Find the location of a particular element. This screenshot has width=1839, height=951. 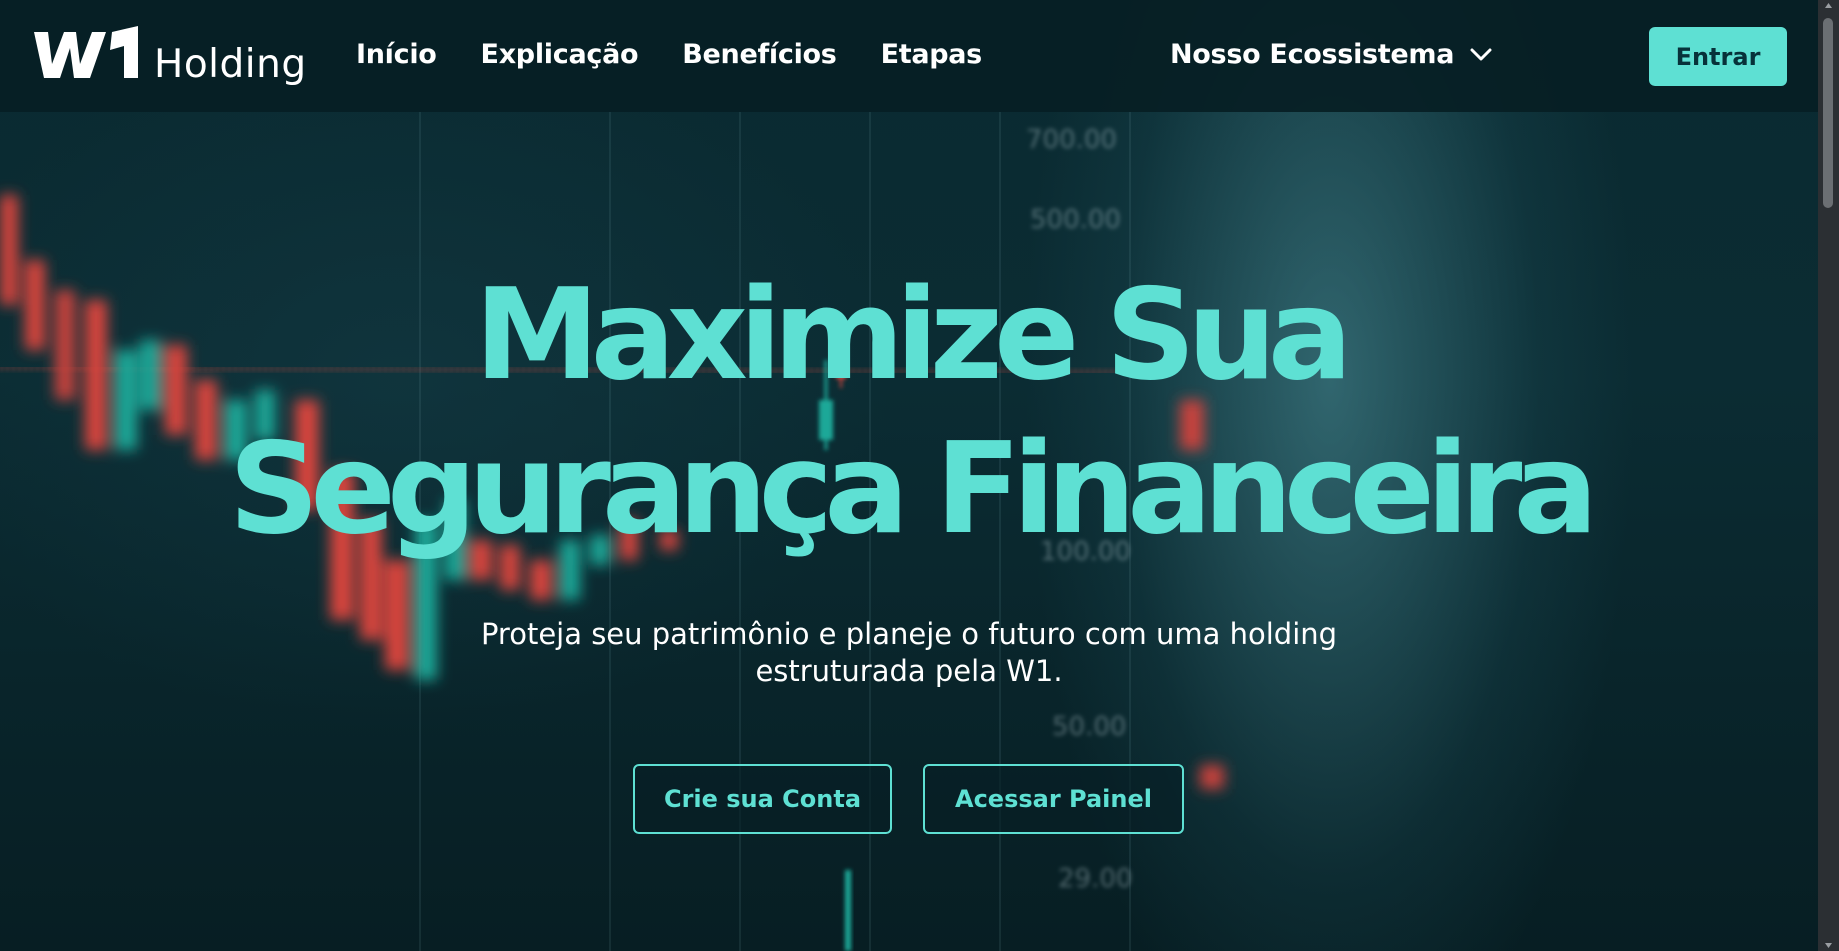

nav-item-beneficios: Benefícios is located at coordinates (759, 55).